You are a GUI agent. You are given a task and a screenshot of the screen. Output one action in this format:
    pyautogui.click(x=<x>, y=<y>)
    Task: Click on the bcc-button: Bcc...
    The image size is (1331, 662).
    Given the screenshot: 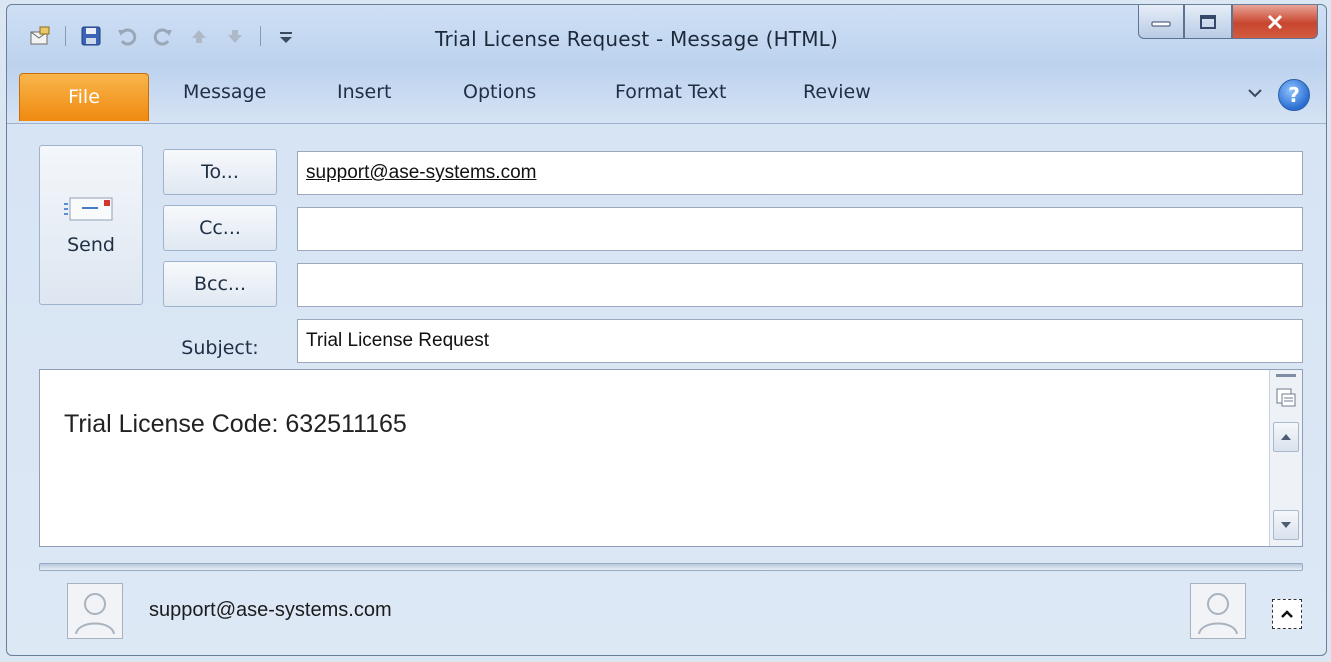 What is the action you would take?
    pyautogui.click(x=220, y=284)
    